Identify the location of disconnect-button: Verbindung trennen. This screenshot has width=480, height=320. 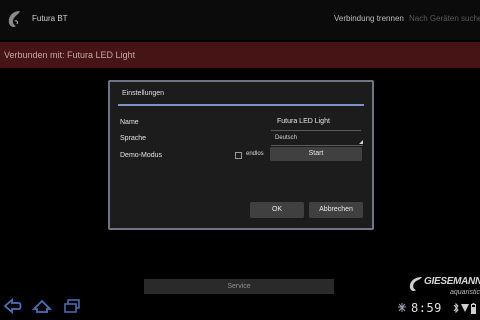
(369, 18).